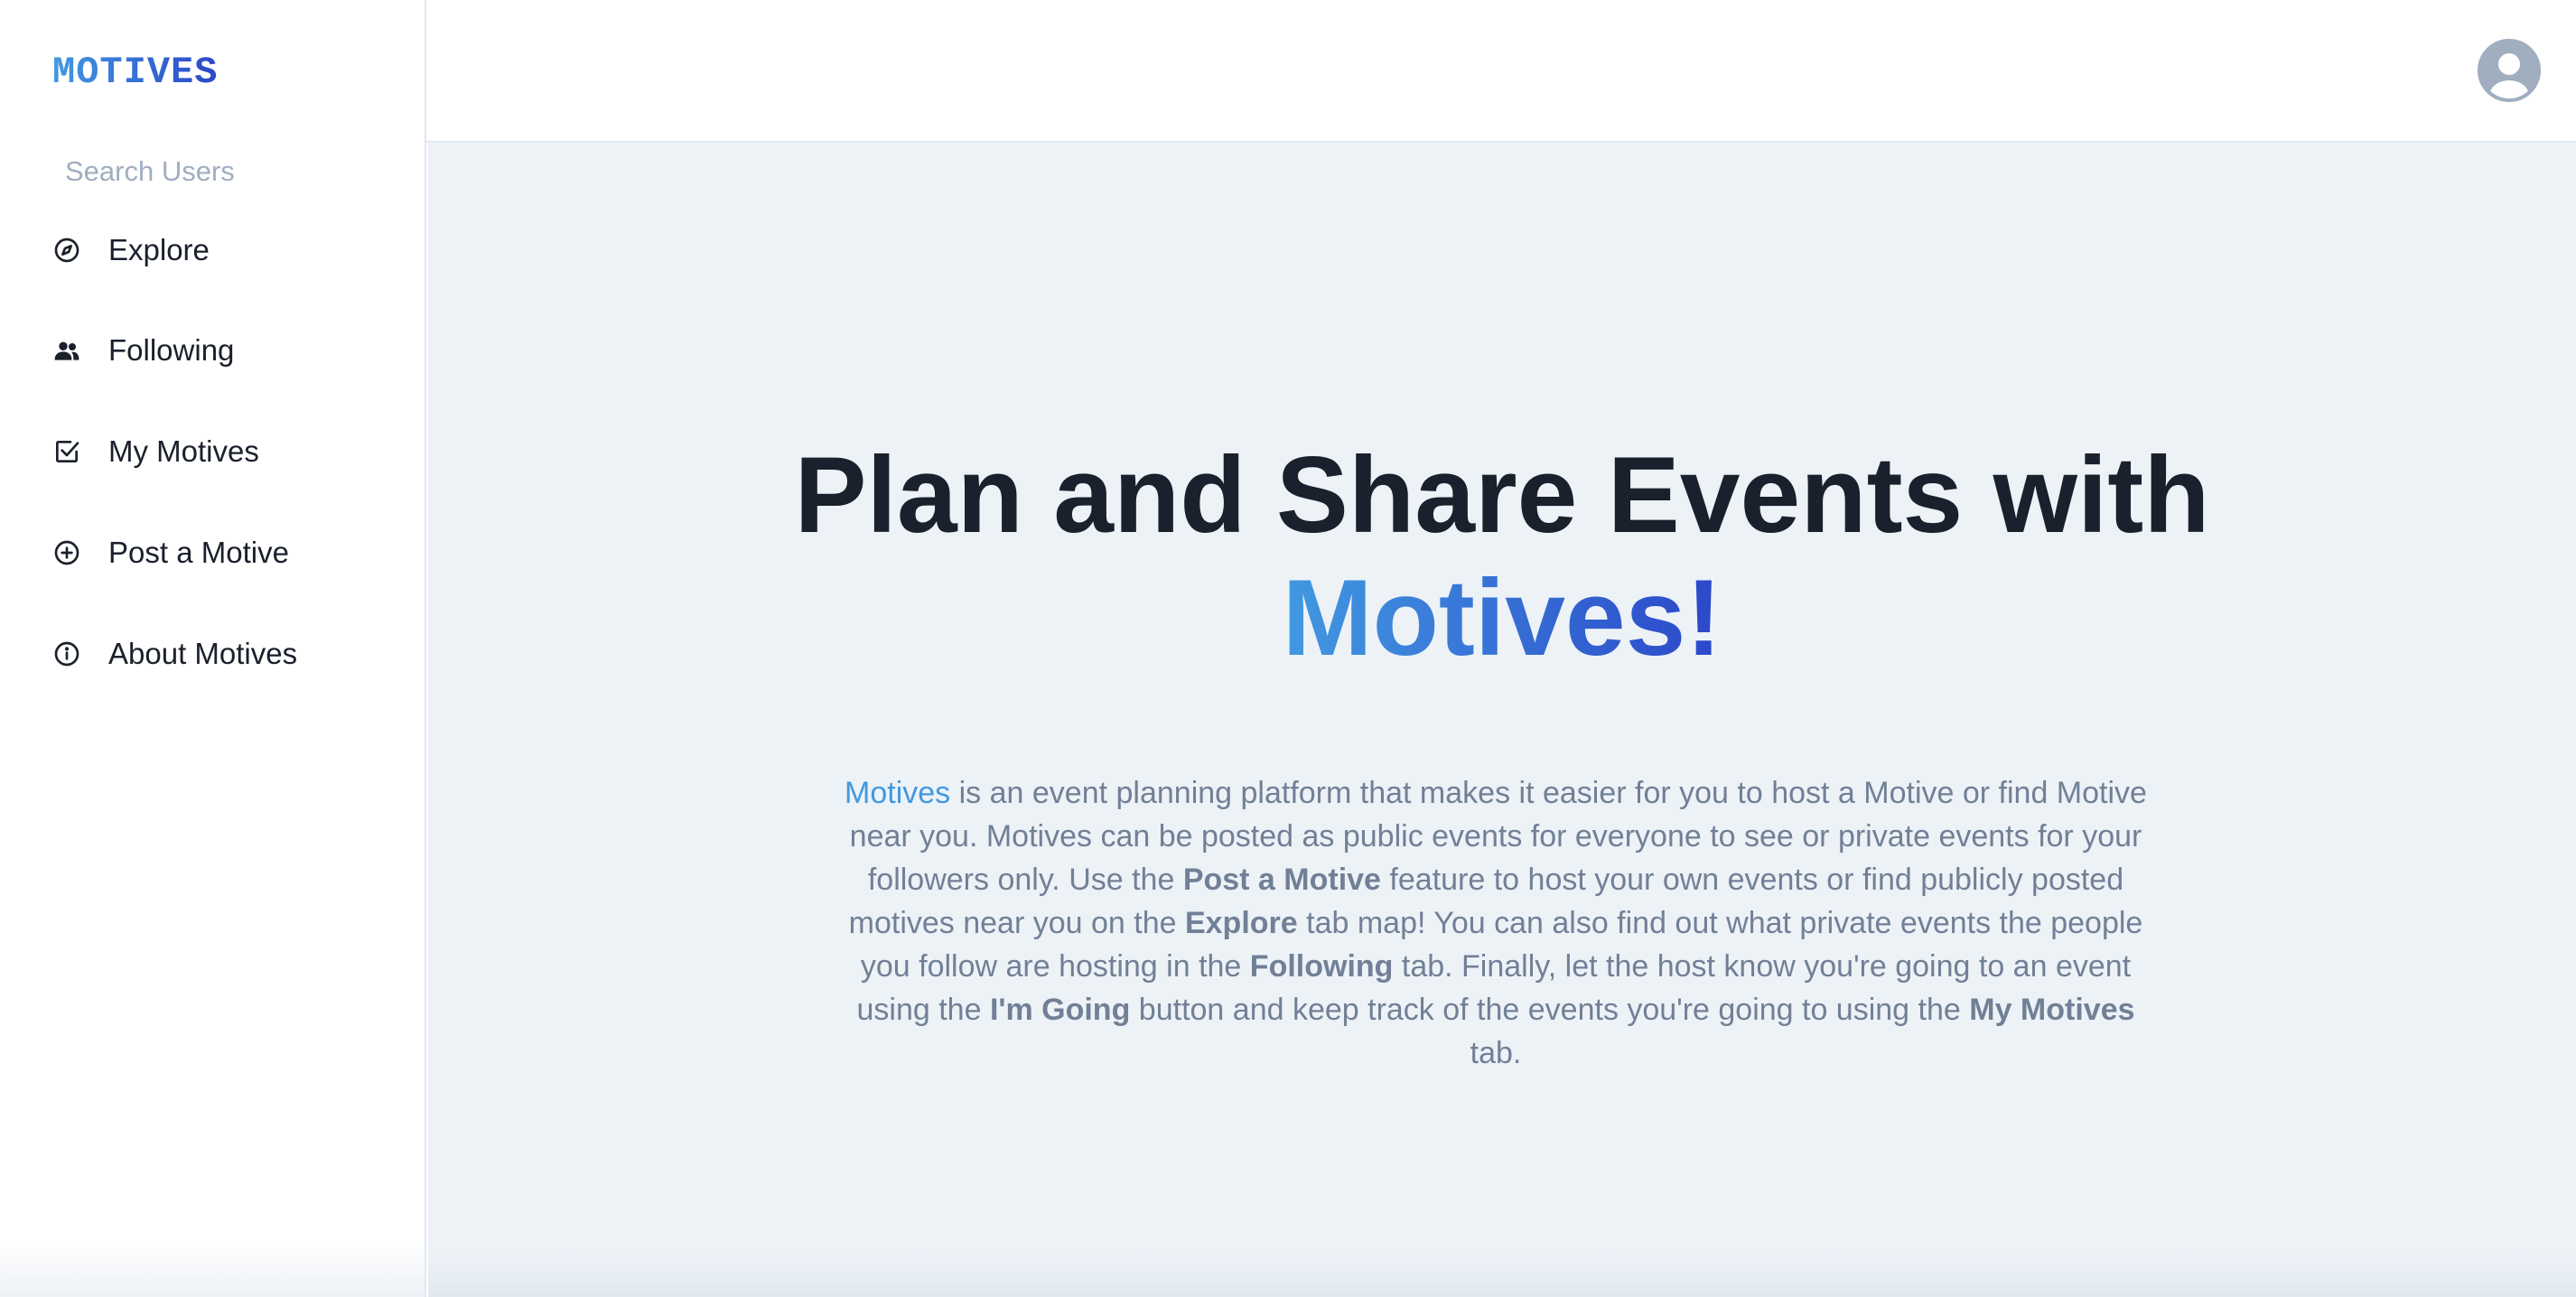  I want to click on top-bar, so click(1501, 71).